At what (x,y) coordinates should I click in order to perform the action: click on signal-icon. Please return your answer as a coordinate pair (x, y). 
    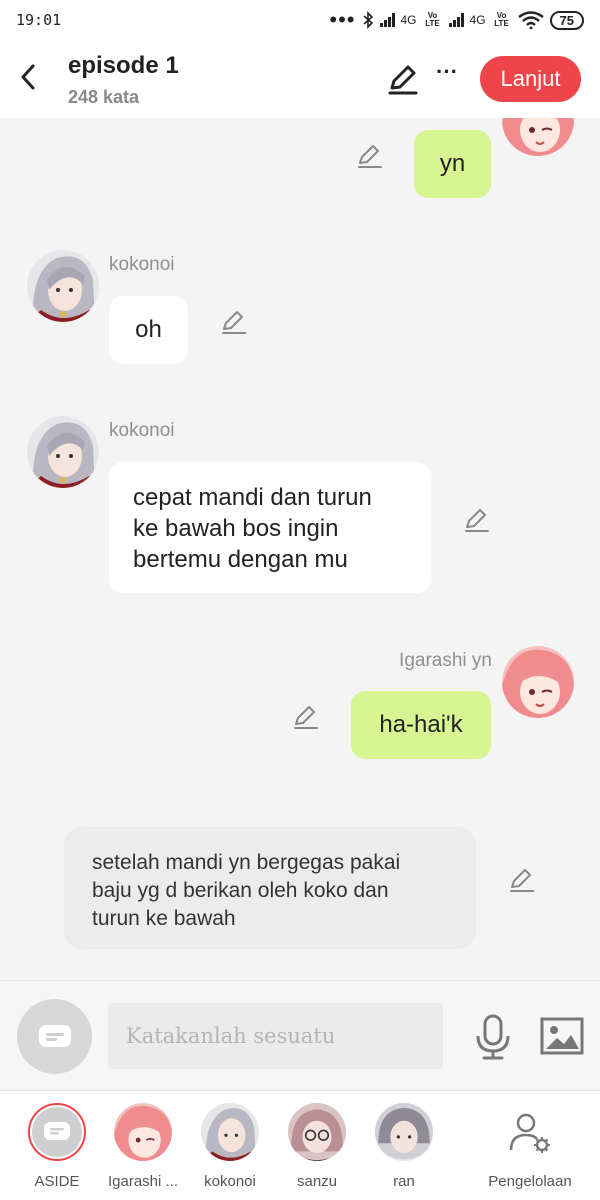
    Looking at the image, I should click on (387, 20).